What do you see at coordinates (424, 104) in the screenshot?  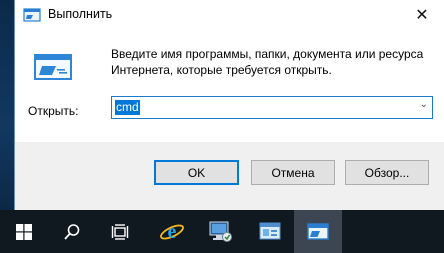 I see `chevron-down-icon: ⌄` at bounding box center [424, 104].